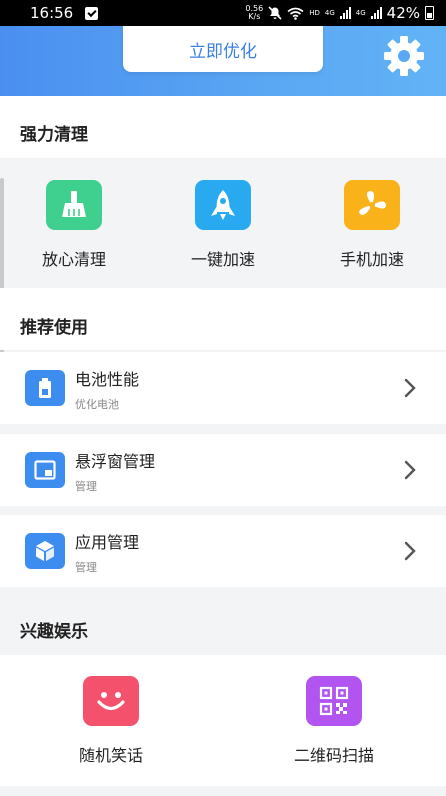 This screenshot has width=446, height=796. What do you see at coordinates (223, 205) in the screenshot?
I see `rocket-icon` at bounding box center [223, 205].